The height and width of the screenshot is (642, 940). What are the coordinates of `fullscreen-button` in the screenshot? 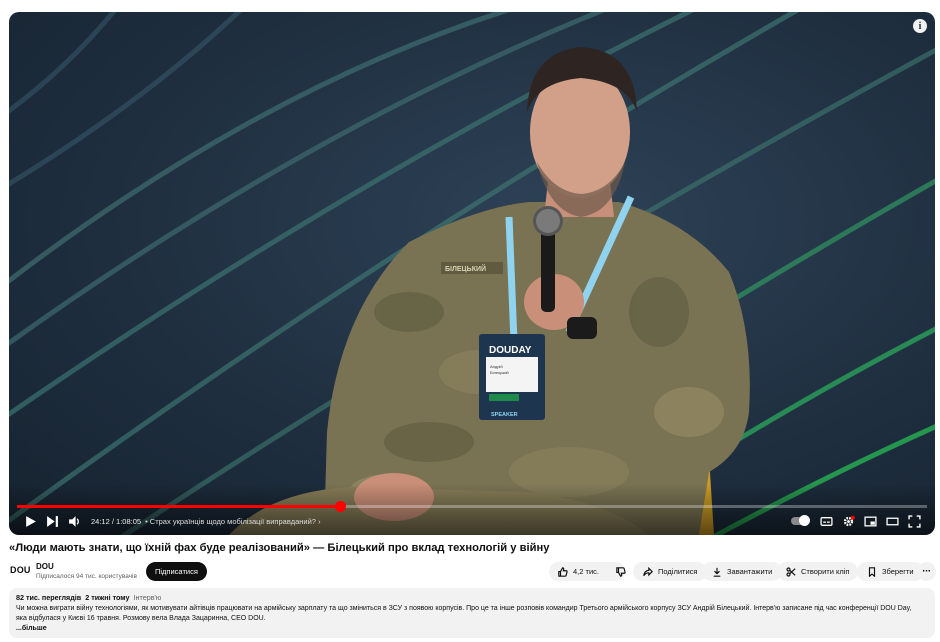 It's located at (914, 521).